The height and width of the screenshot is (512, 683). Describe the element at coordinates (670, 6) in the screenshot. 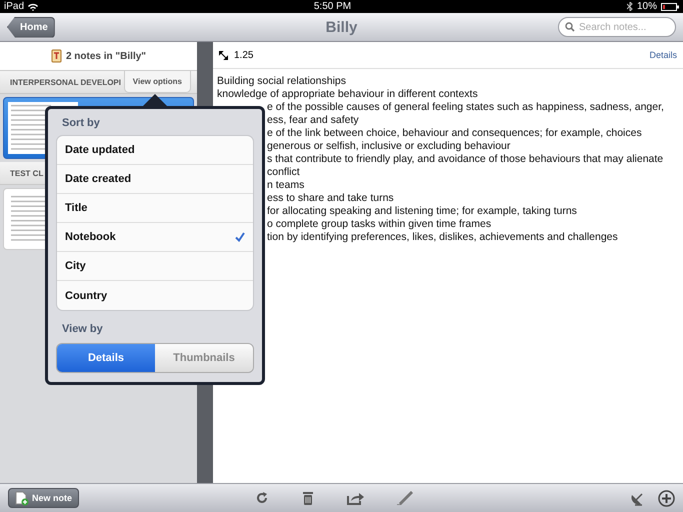

I see `battery-icon` at that location.